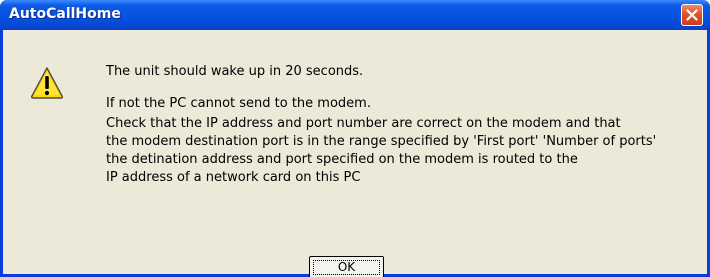 Image resolution: width=710 pixels, height=277 pixels. I want to click on message-line-6: IP address of a network card on this PC, so click(233, 177).